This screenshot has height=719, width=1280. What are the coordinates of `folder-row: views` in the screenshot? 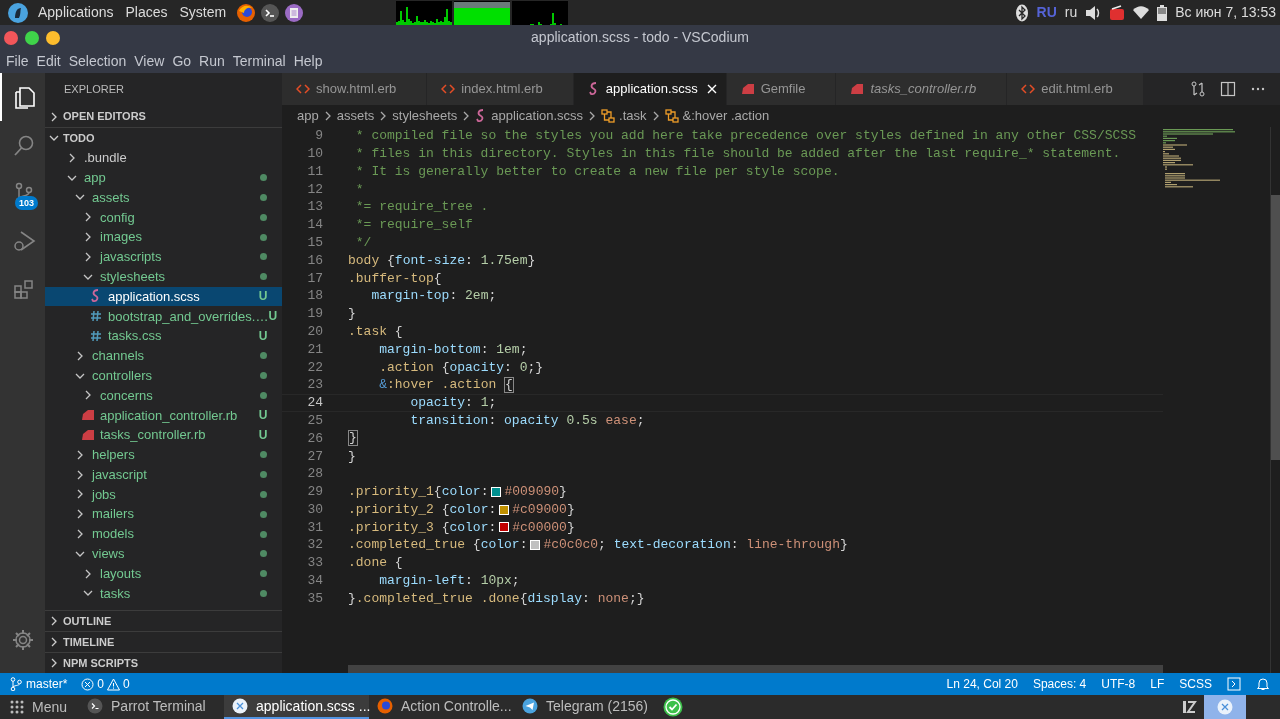 It's located at (163, 553).